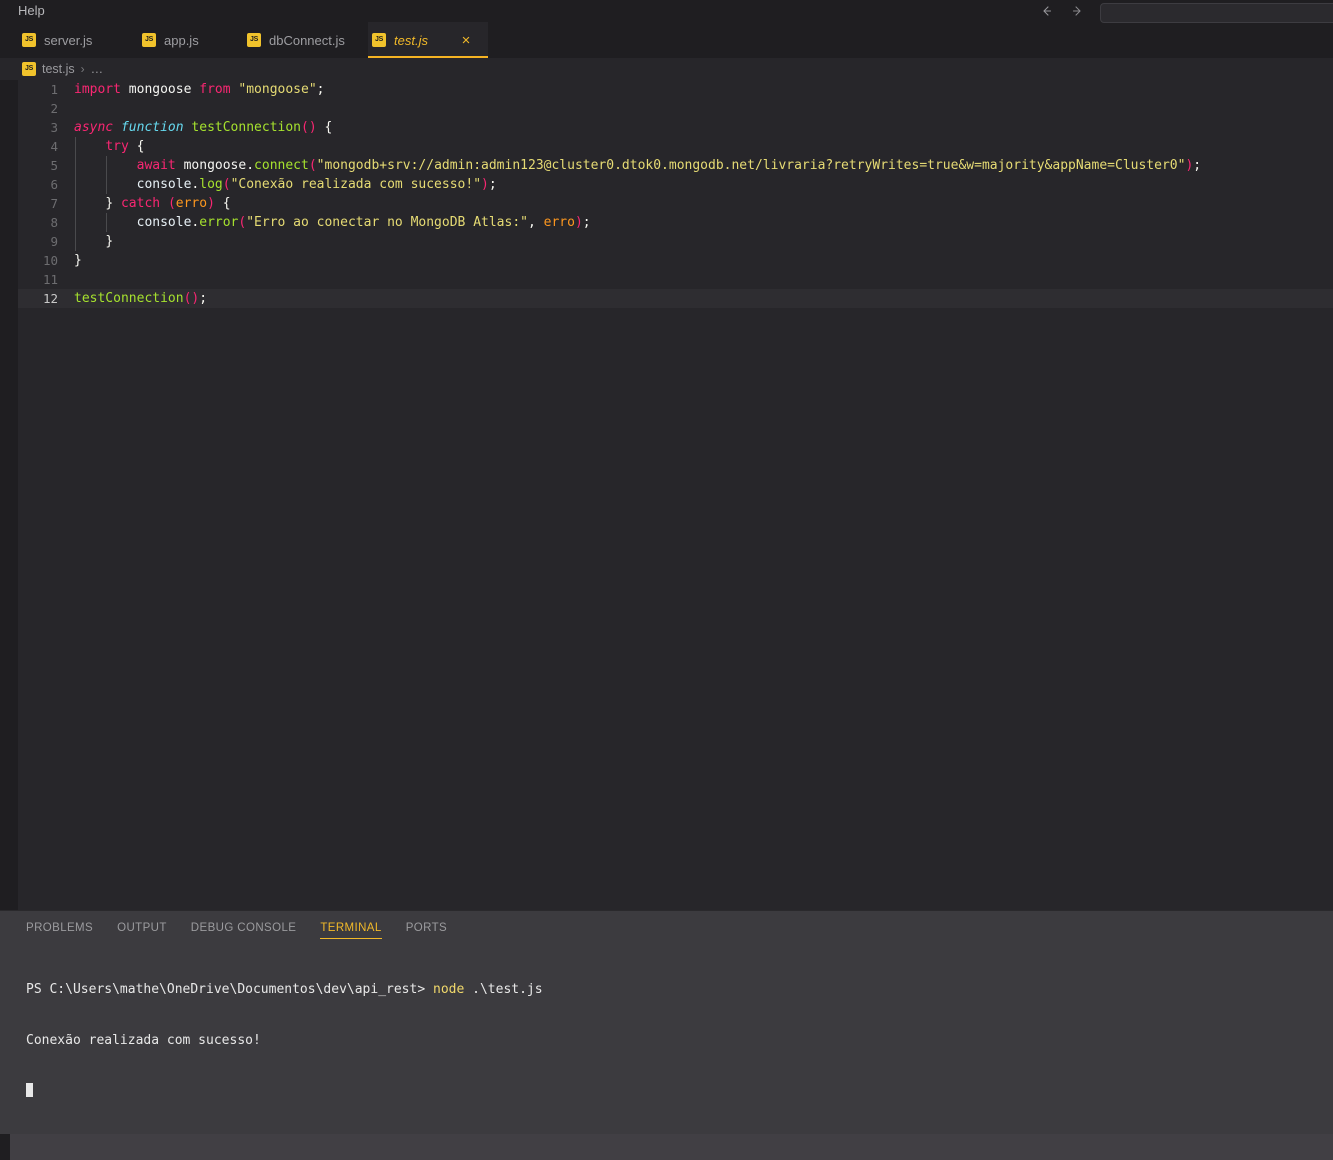 This screenshot has width=1333, height=1160. What do you see at coordinates (679, 1091) in the screenshot?
I see `terminal-cursor-line` at bounding box center [679, 1091].